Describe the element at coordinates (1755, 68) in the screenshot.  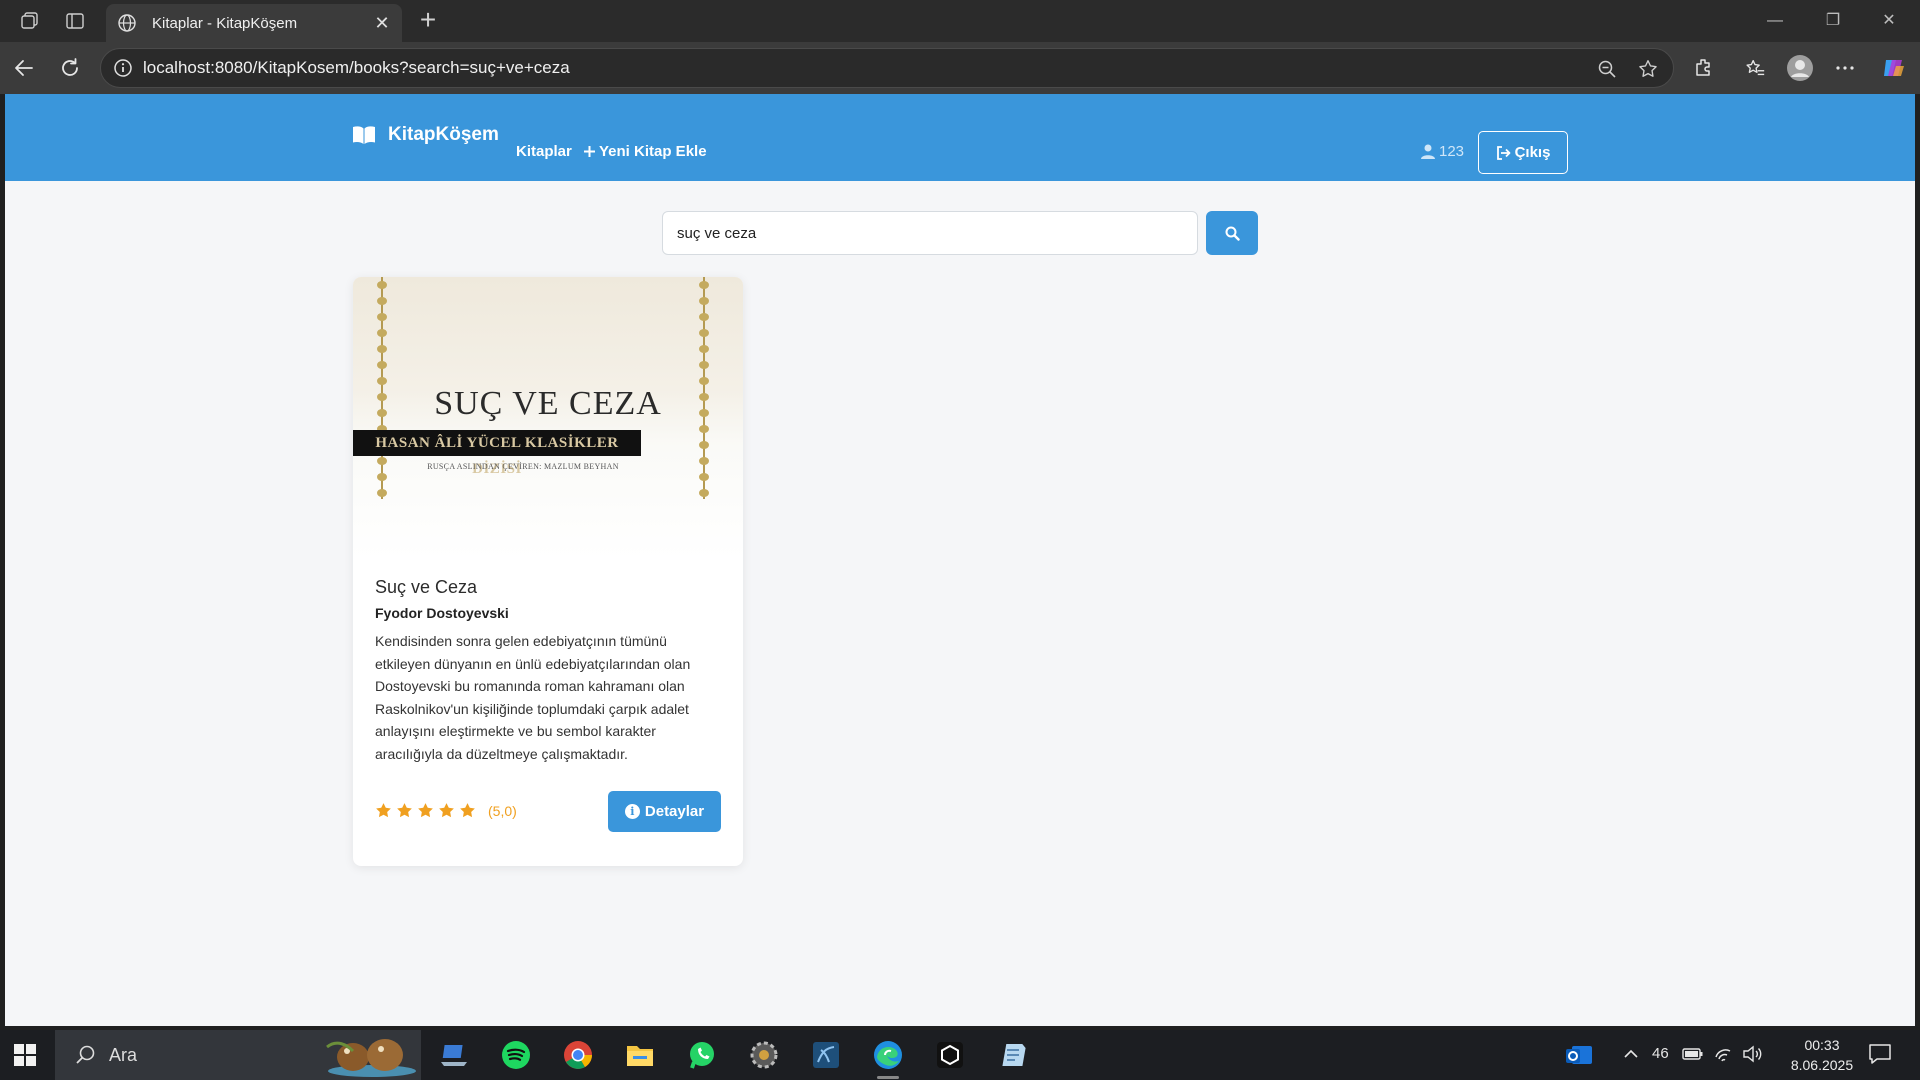
I see `favorites-icon` at that location.